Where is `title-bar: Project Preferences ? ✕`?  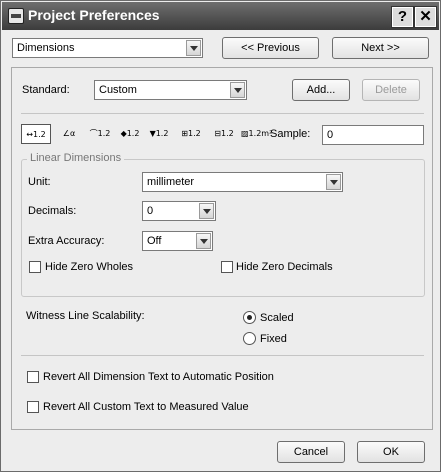
title-bar: Project Preferences ? ✕ is located at coordinates (220, 16).